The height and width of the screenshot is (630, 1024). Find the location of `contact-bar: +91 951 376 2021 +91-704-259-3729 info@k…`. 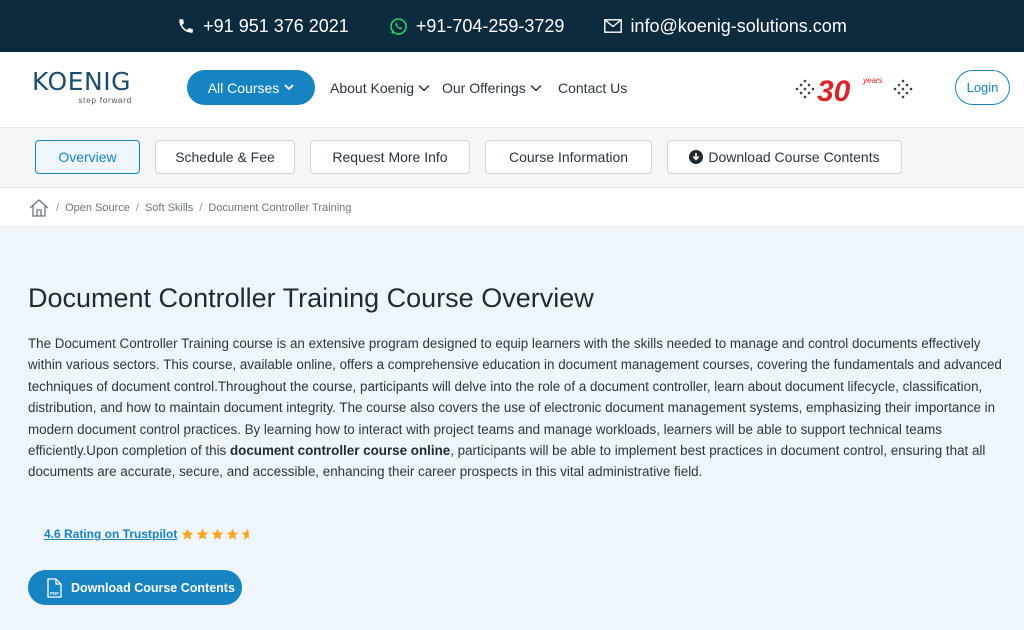

contact-bar: +91 951 376 2021 +91-704-259-3729 info@k… is located at coordinates (512, 26).